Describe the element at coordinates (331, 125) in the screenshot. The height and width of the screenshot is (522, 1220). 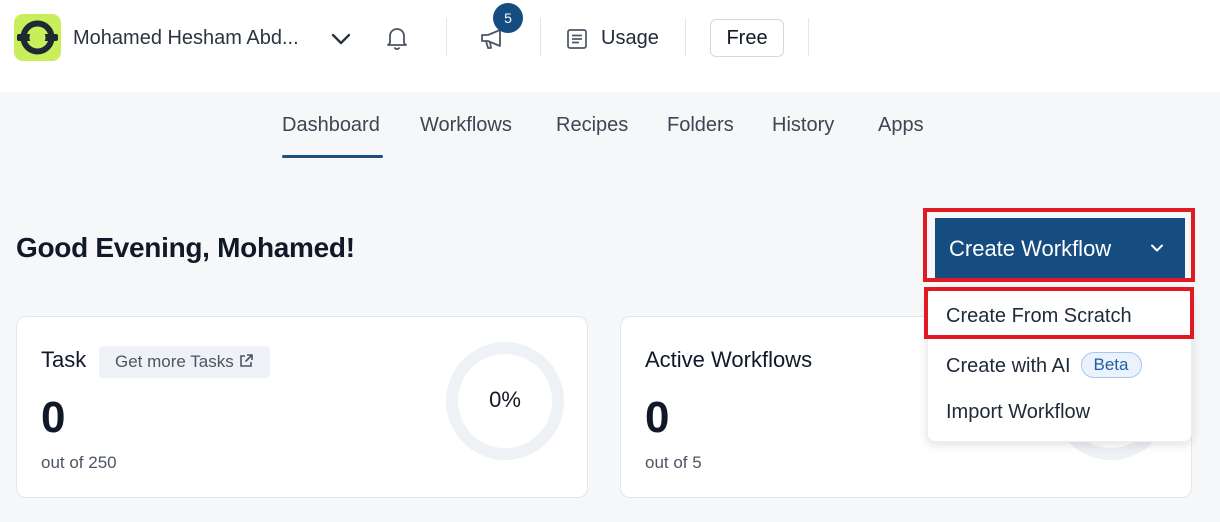
I see `tab-dashboard: Dashboard` at that location.